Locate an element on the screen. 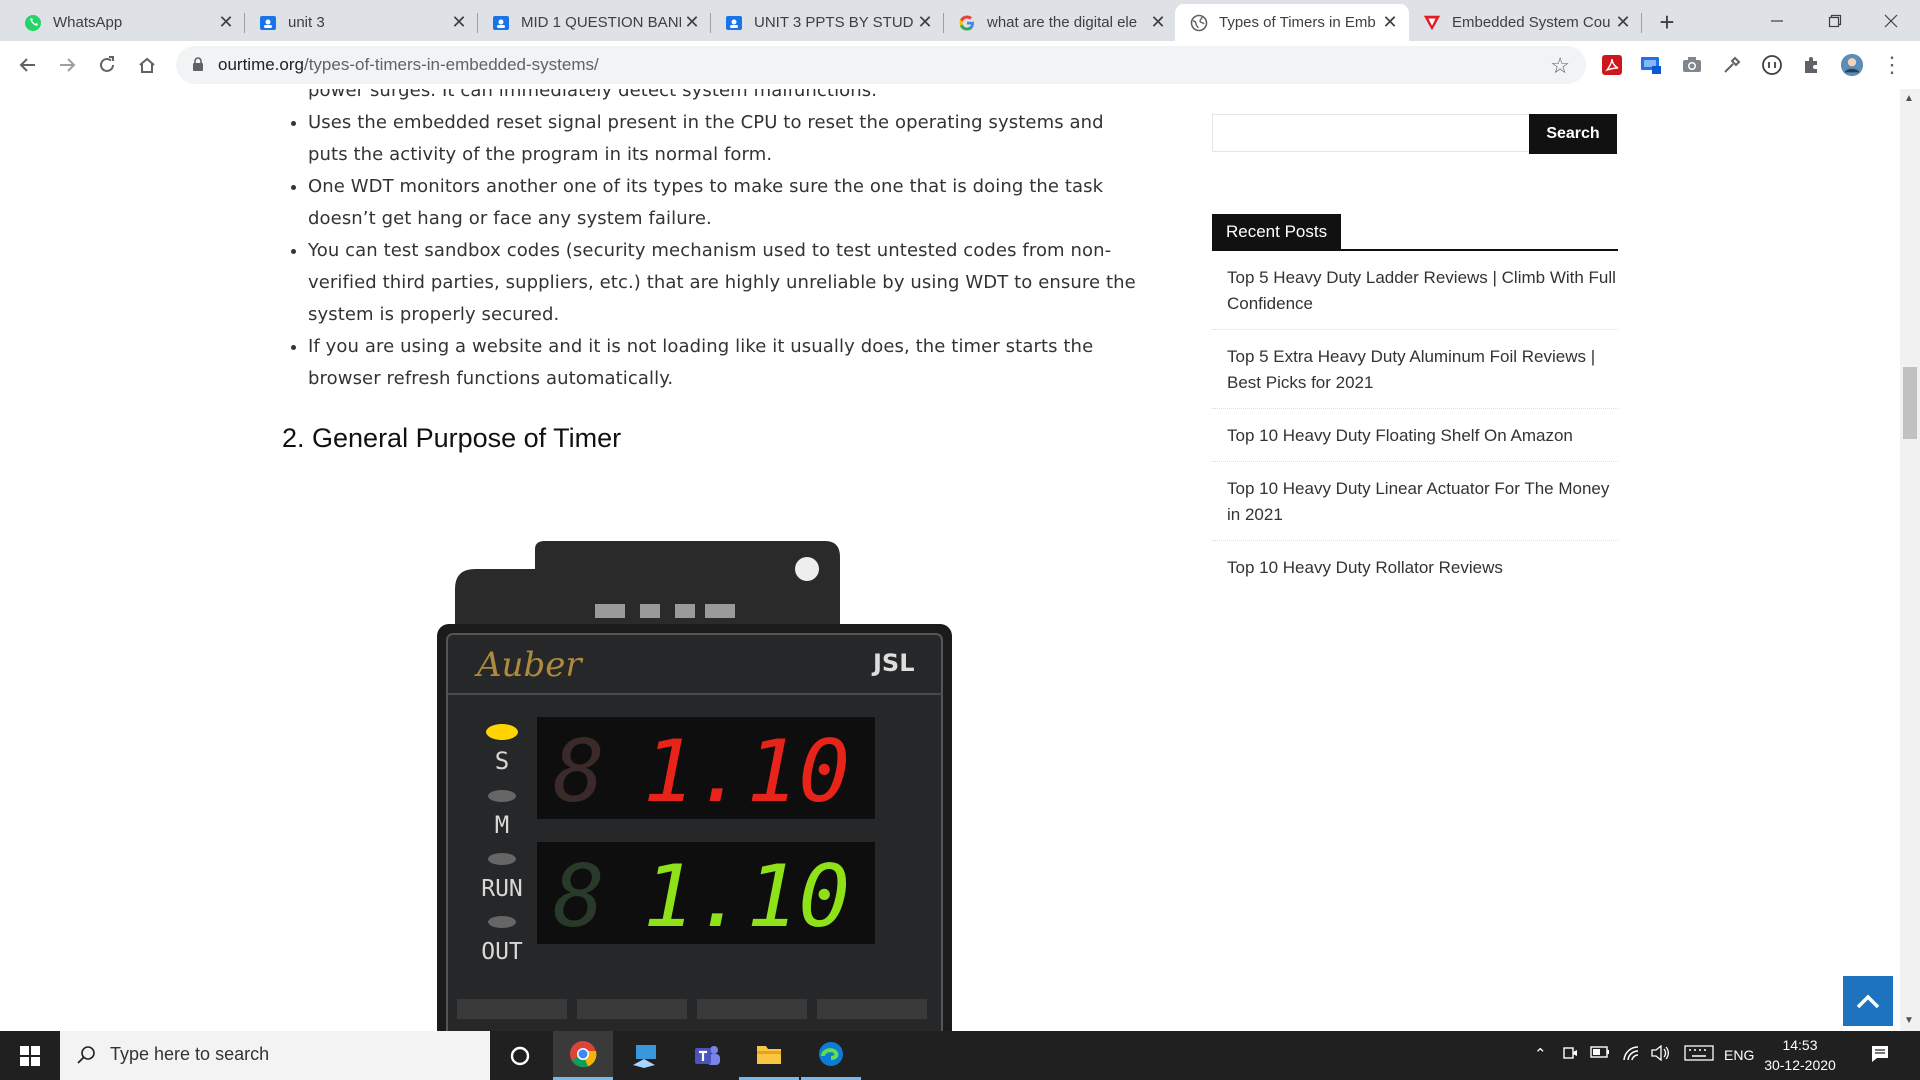  teams-icon is located at coordinates (707, 1055).